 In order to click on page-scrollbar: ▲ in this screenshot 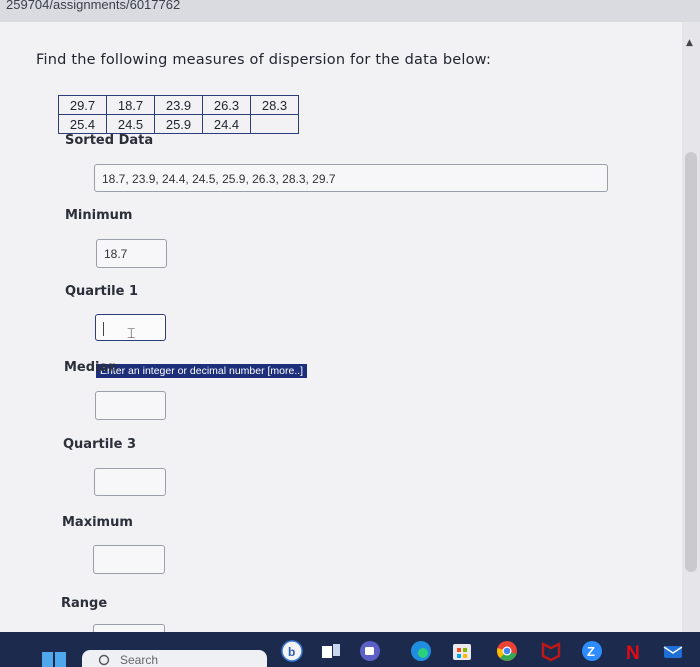, I will do `click(691, 327)`.